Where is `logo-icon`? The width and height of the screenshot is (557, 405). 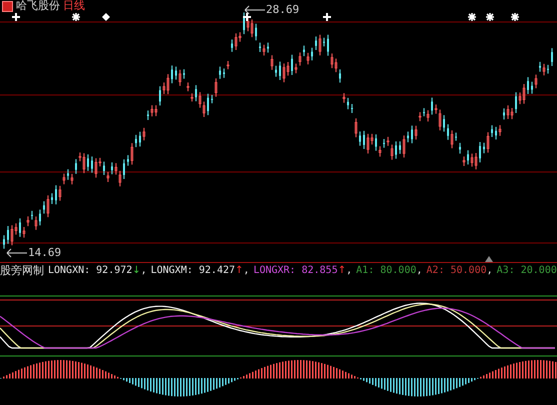 logo-icon is located at coordinates (7, 6).